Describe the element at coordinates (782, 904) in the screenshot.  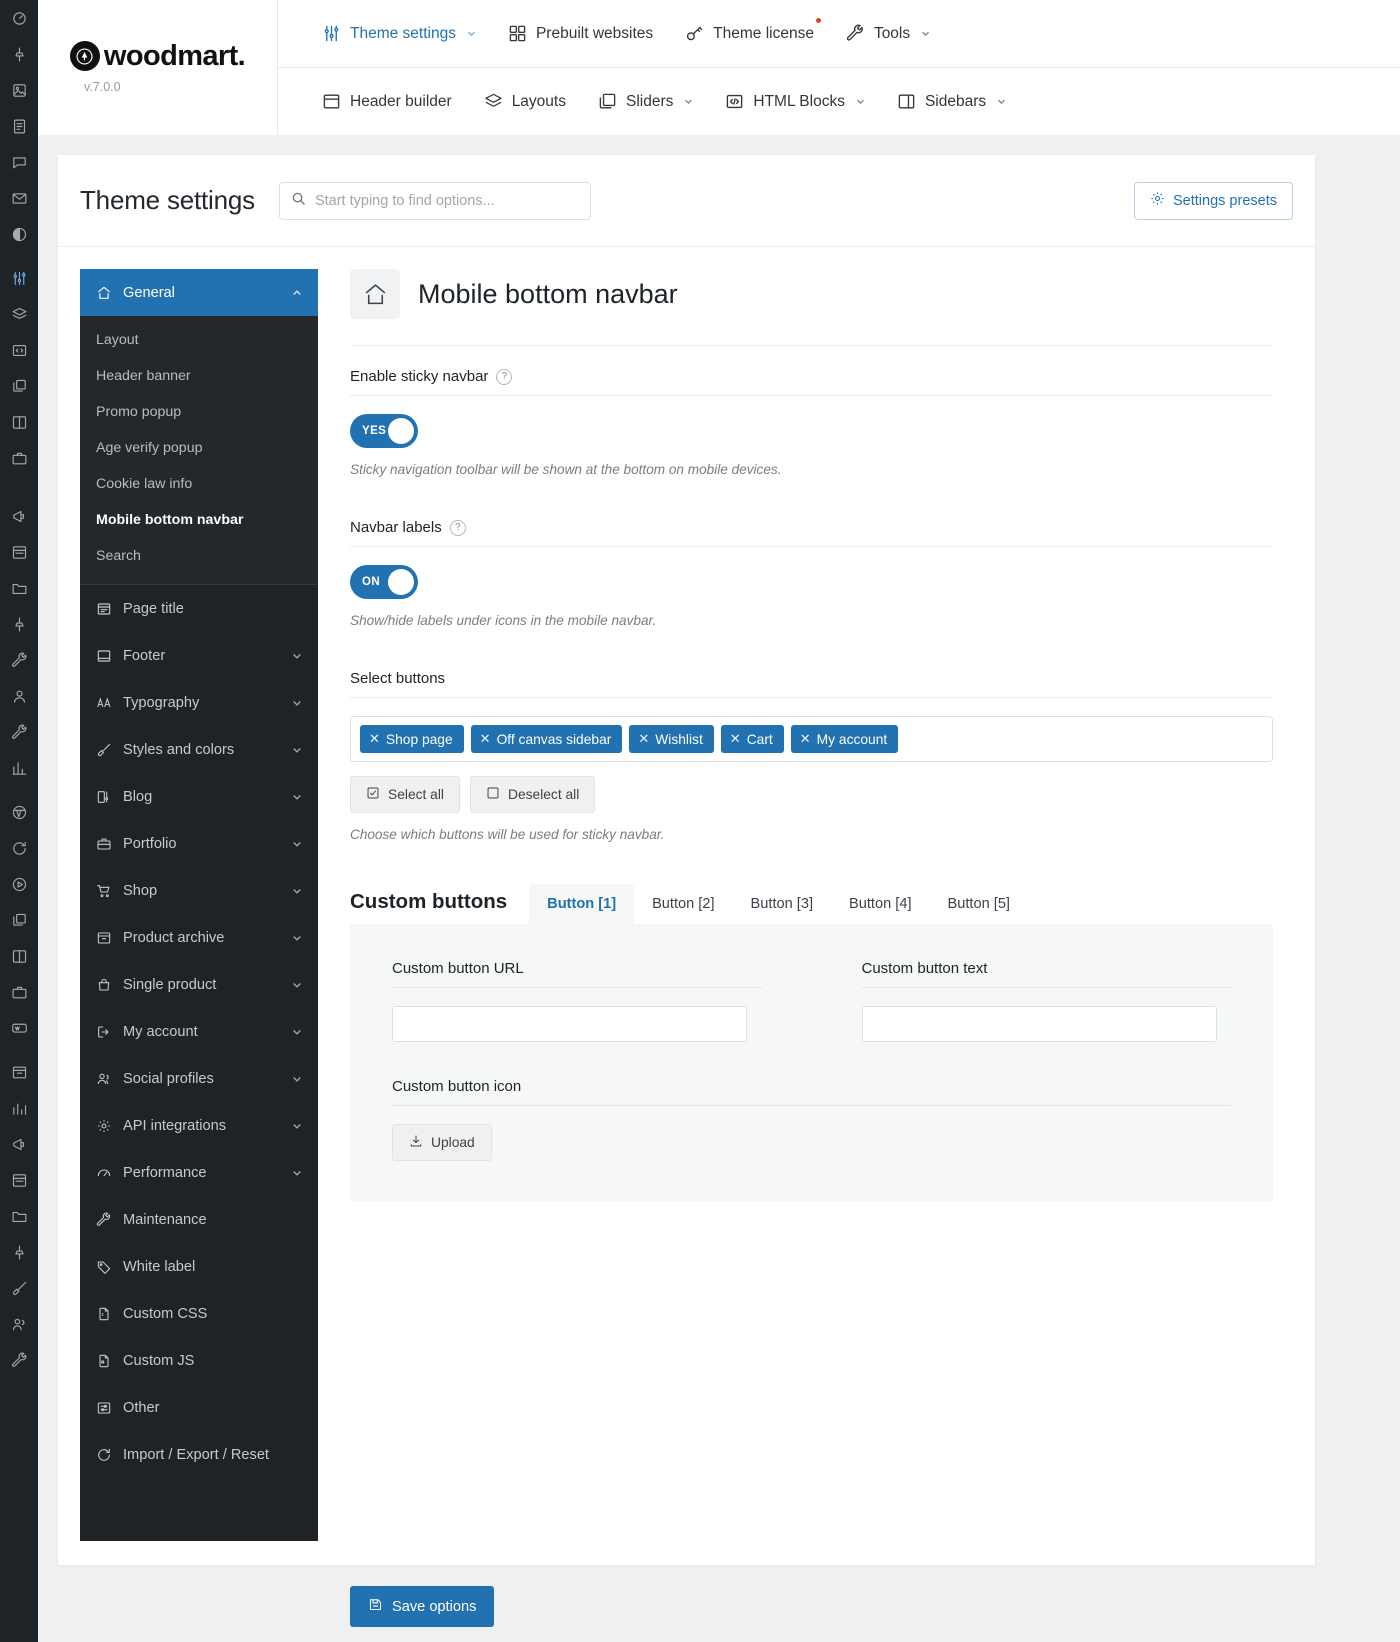
I see `tab-button-3: Button [3]` at that location.